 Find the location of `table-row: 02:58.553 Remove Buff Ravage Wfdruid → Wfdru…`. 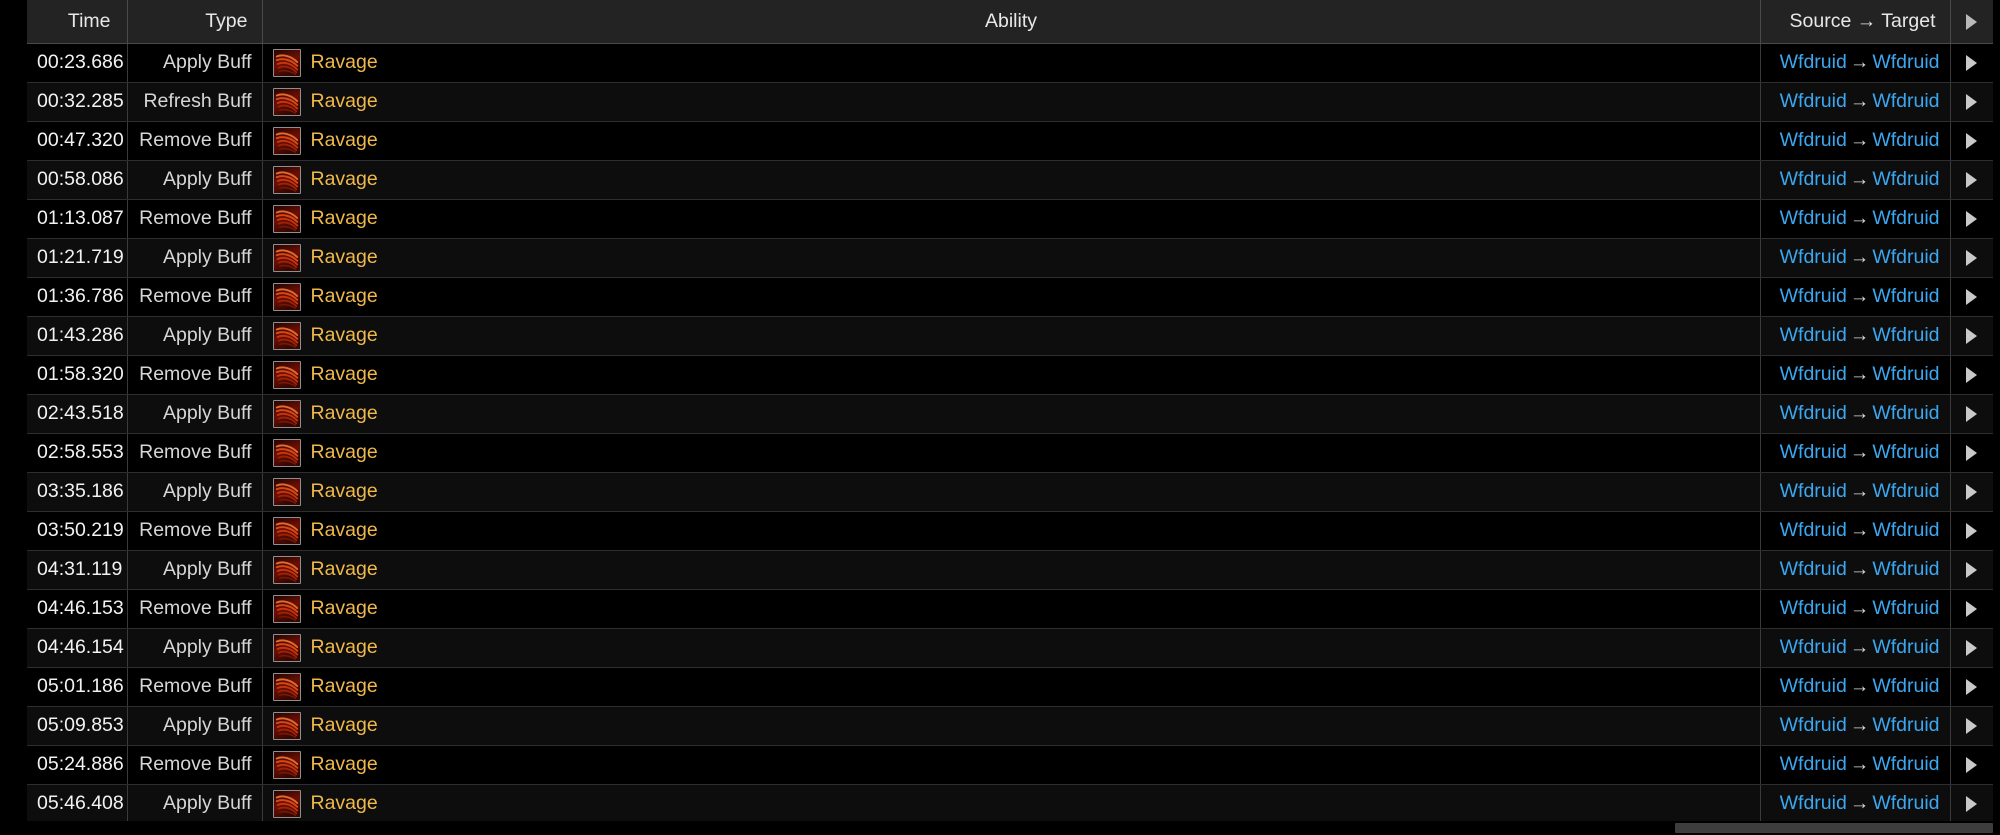

table-row: 02:58.553 Remove Buff Ravage Wfdruid → Wfdru… is located at coordinates (1010, 453).